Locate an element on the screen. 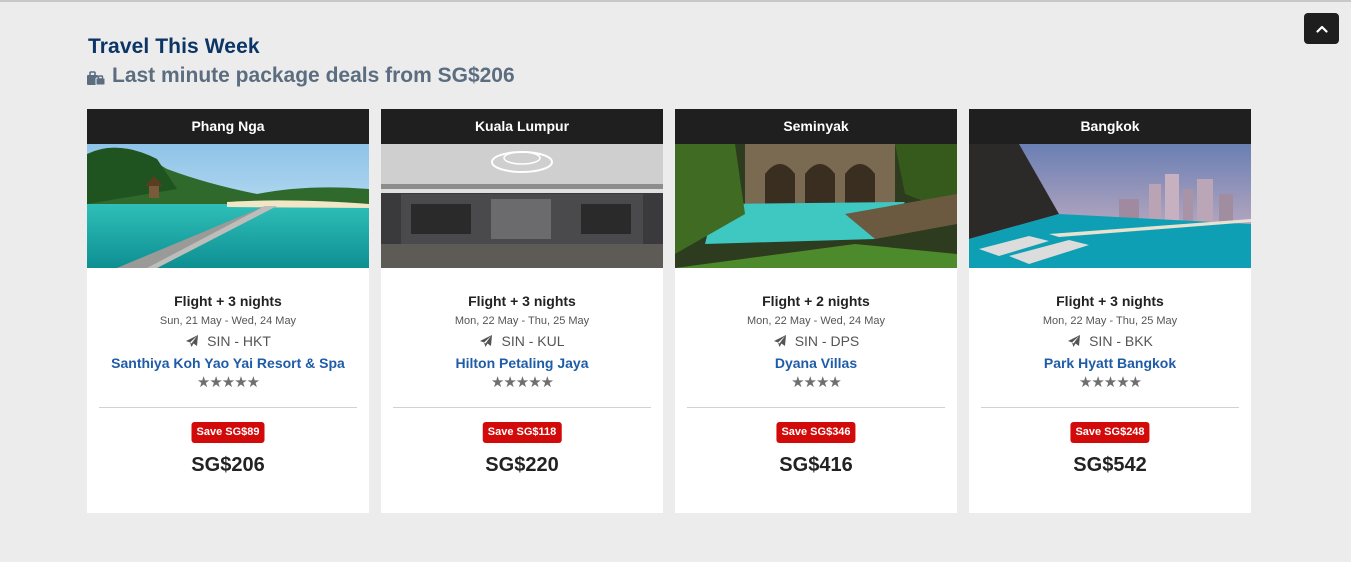 This screenshot has height=562, width=1351. package-type: Flight + 2 nights is located at coordinates (816, 301).